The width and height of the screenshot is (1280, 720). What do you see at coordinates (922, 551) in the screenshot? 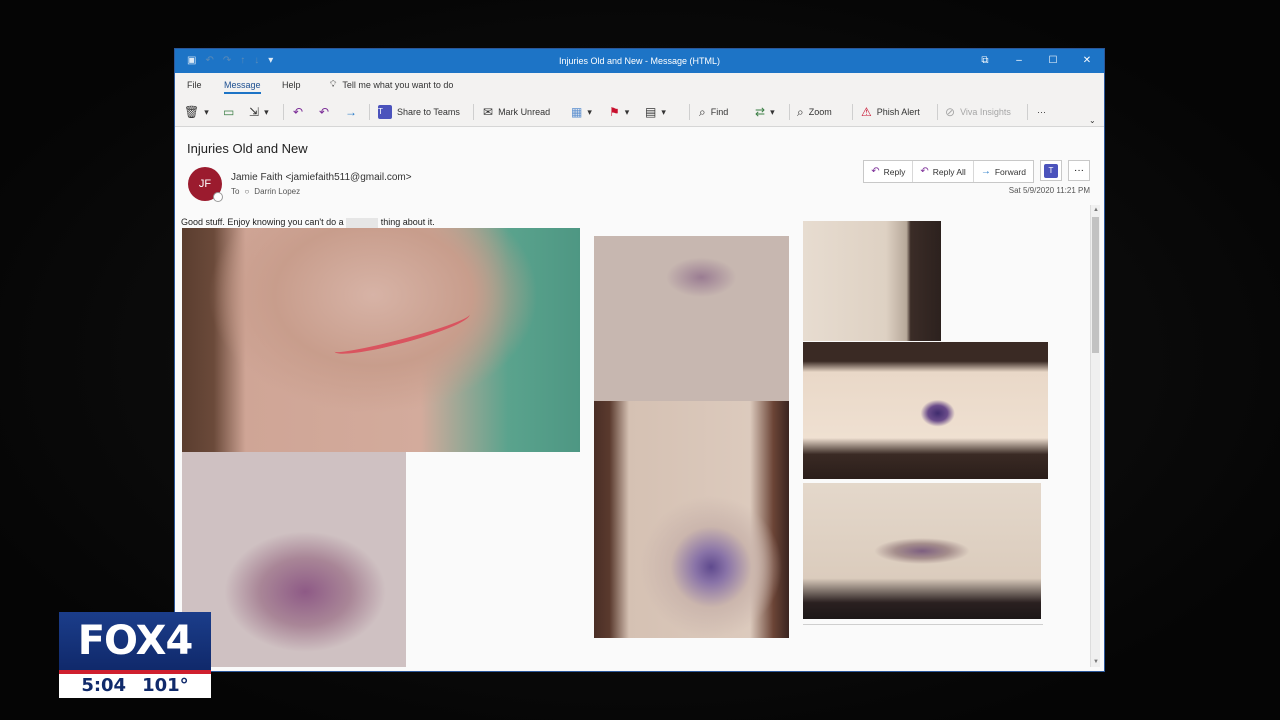
I see `photo-leg-bruise` at bounding box center [922, 551].